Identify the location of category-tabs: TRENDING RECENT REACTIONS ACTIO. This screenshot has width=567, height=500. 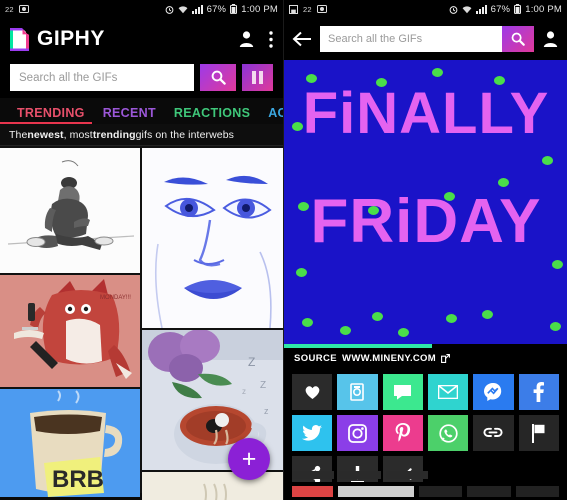
(141, 111).